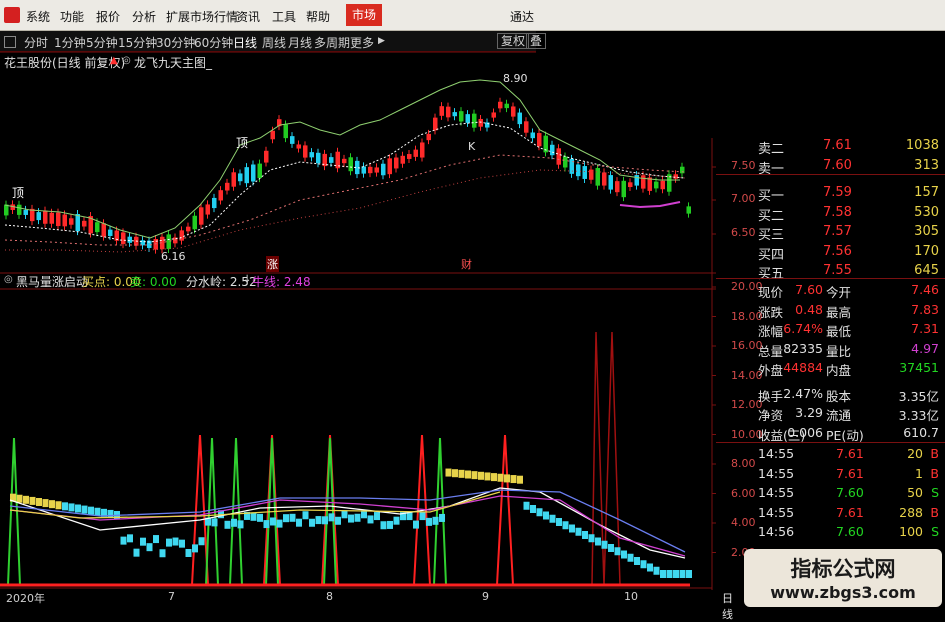  What do you see at coordinates (12, 15) in the screenshot?
I see `app-logo-icon` at bounding box center [12, 15].